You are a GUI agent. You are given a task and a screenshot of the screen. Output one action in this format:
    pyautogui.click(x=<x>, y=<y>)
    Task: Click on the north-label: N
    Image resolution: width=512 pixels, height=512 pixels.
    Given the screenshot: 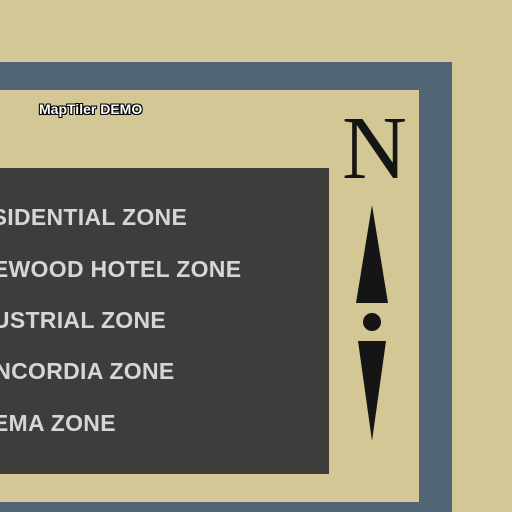 What is the action you would take?
    pyautogui.click(x=374, y=148)
    